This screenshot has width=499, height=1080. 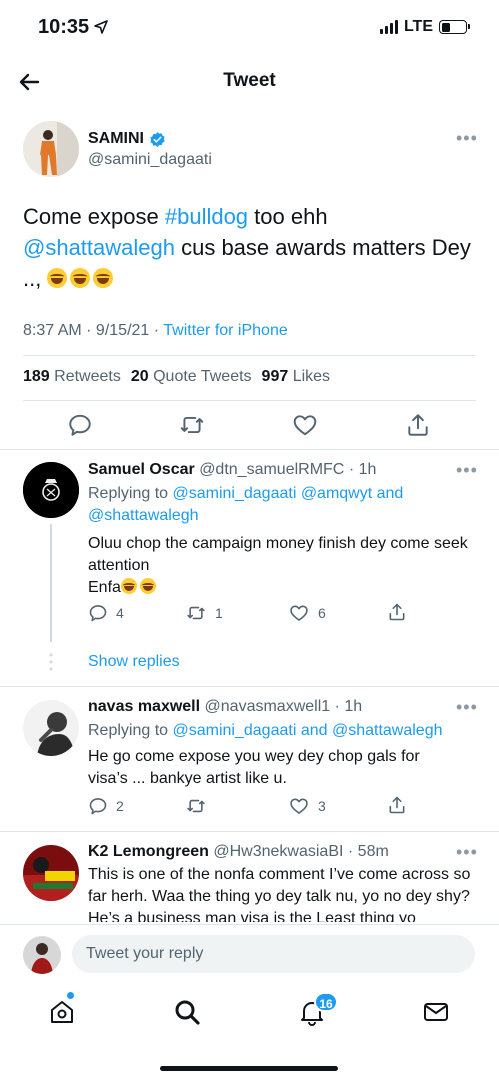 What do you see at coordinates (62, 1012) in the screenshot?
I see `home-icon` at bounding box center [62, 1012].